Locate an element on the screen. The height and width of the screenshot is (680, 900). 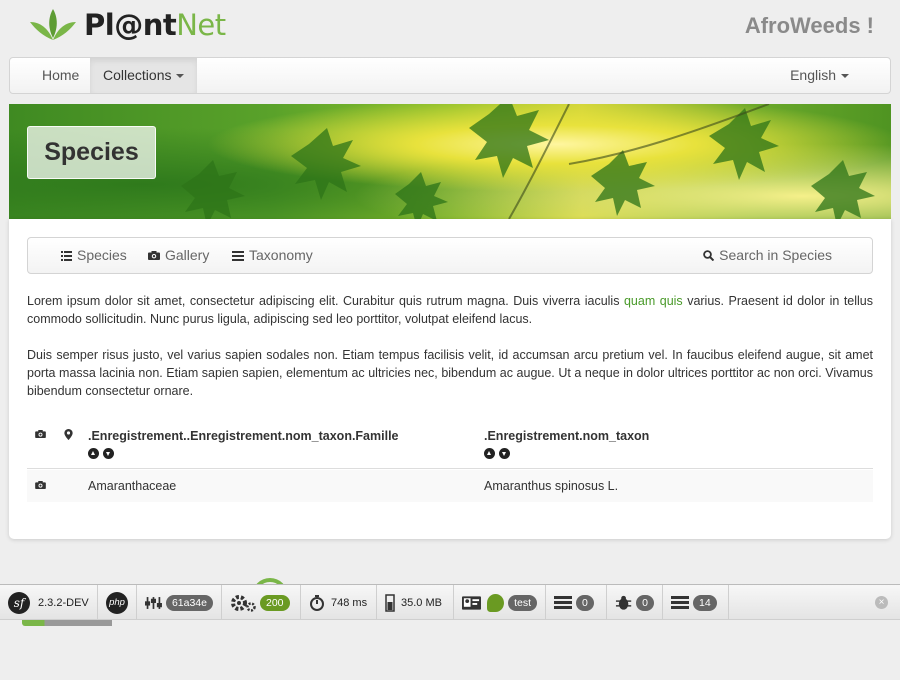
nav-home: Home is located at coordinates (60, 75).